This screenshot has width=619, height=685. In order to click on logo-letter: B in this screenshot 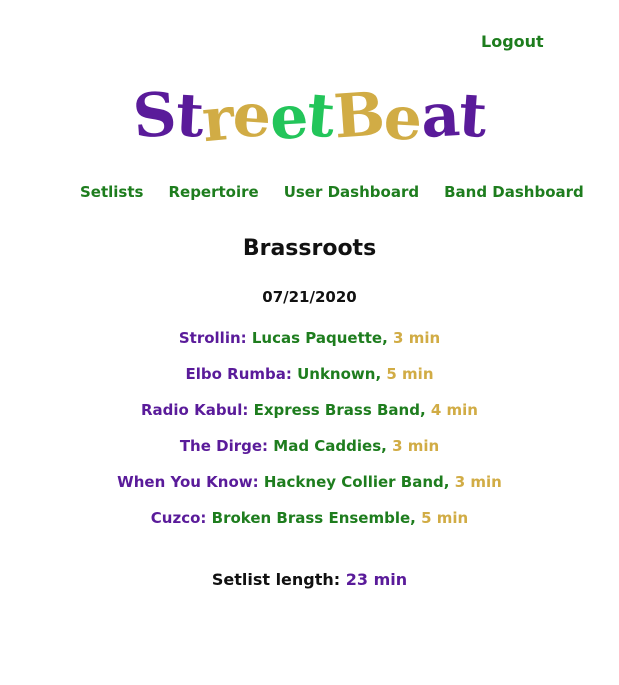, I will do `click(359, 116)`.